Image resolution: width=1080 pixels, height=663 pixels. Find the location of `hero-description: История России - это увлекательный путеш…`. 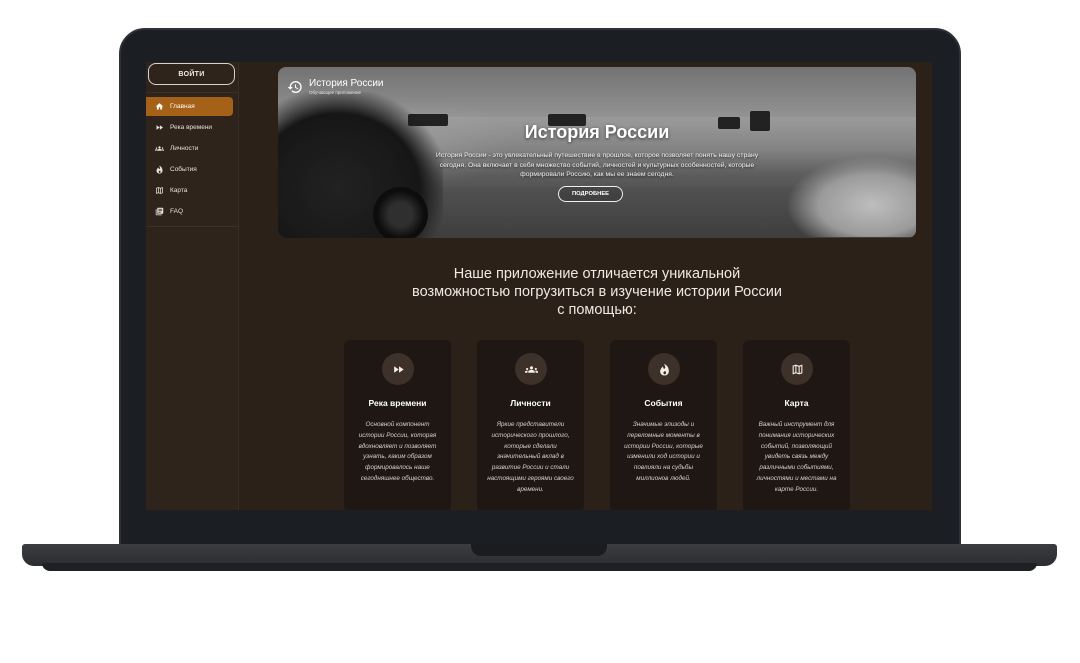

hero-description: История России - это увлекательный путеш… is located at coordinates (597, 165).